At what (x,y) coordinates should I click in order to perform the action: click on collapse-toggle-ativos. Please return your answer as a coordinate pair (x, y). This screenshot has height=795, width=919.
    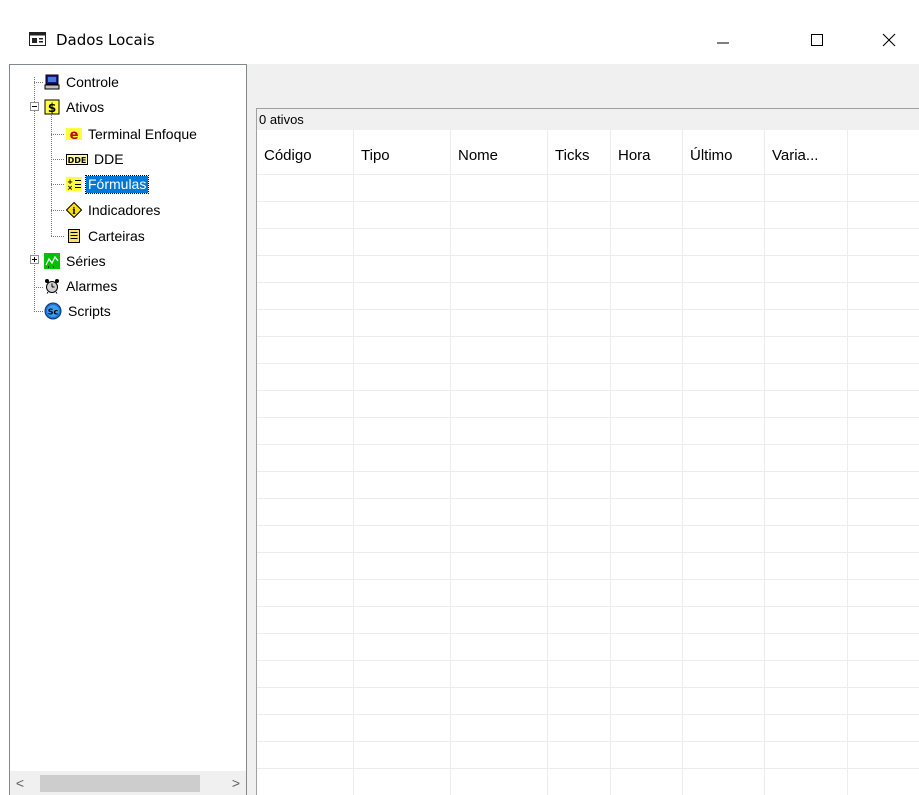
    Looking at the image, I should click on (34, 106).